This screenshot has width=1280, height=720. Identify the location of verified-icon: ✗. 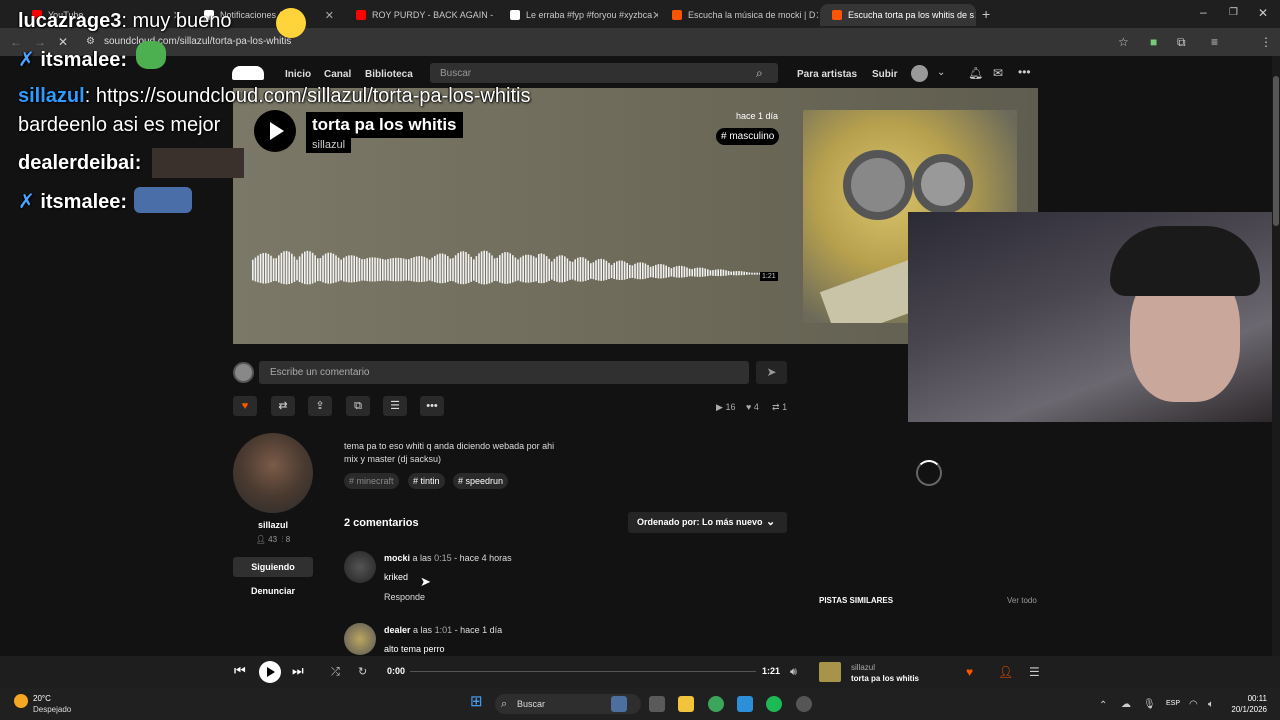
(26, 60).